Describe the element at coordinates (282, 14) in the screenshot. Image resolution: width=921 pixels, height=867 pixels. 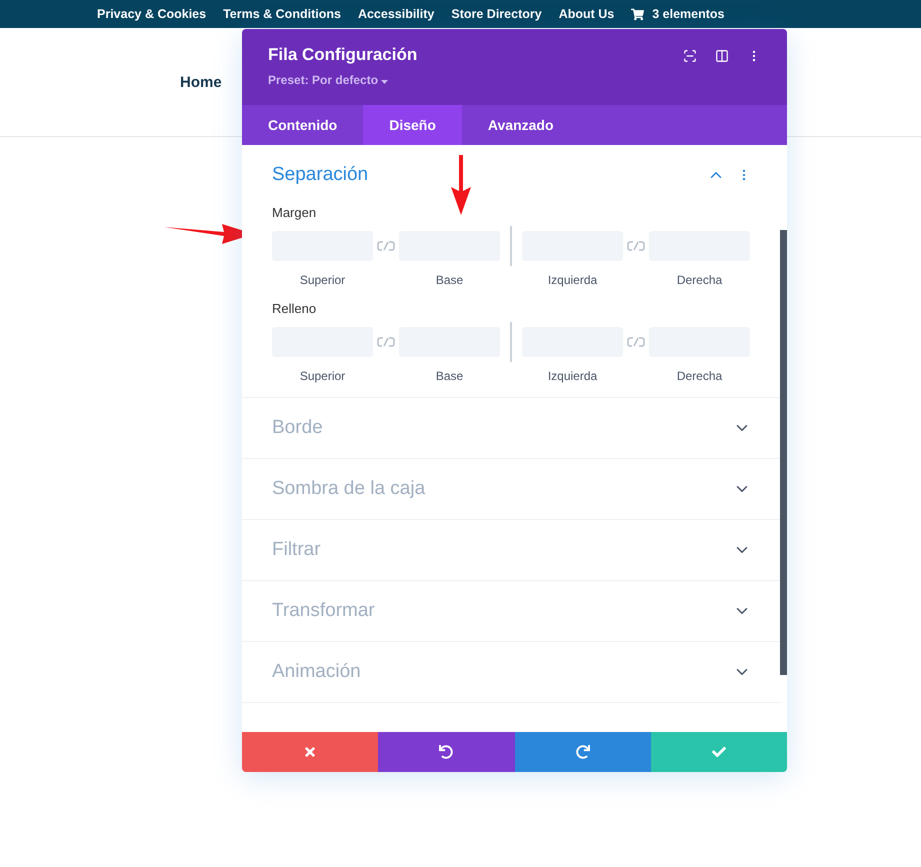
I see `top-bar-link: Terms & Conditions` at that location.